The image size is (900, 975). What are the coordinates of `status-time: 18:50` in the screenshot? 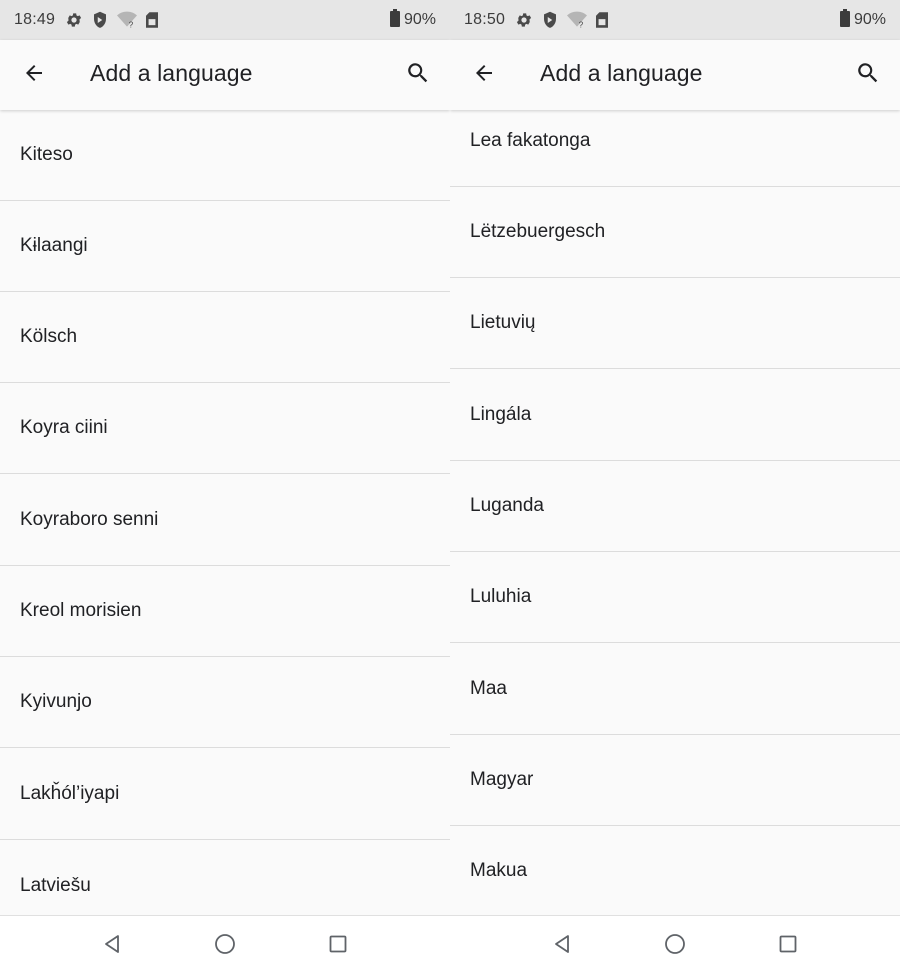 It's located at (485, 19).